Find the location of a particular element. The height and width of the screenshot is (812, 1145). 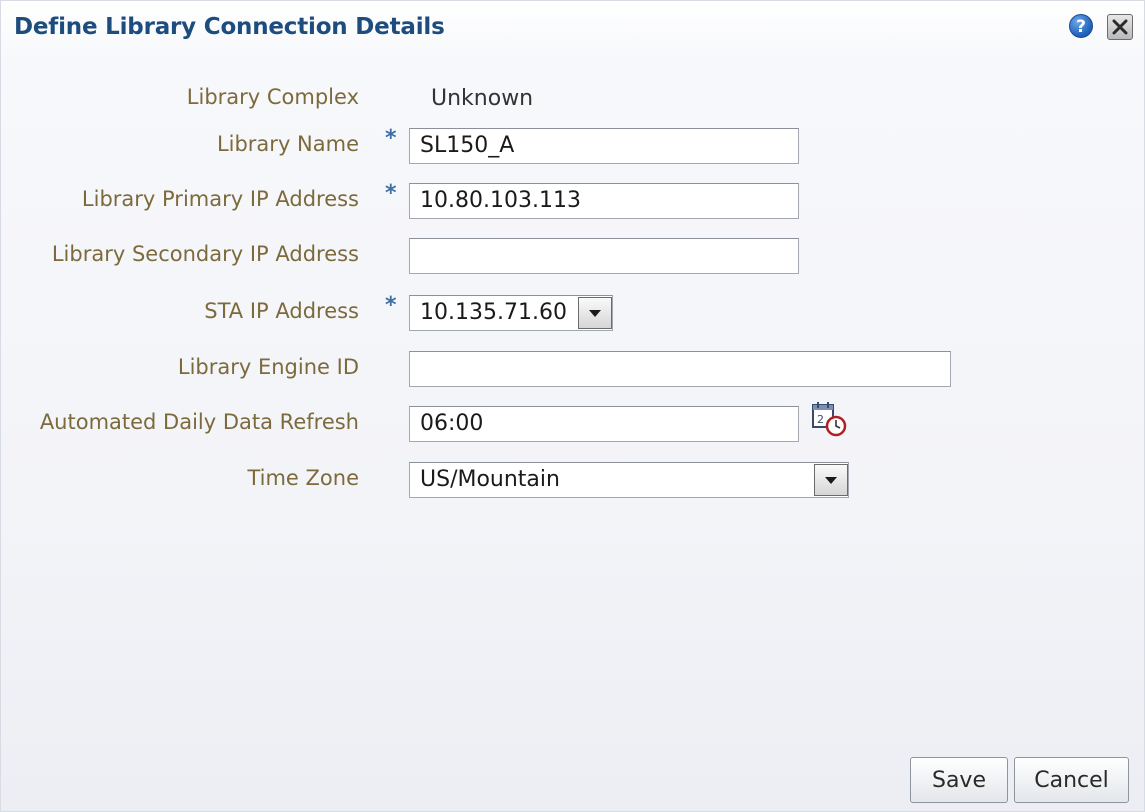

primary-ip-label: Library Primary IP Address is located at coordinates (220, 199).